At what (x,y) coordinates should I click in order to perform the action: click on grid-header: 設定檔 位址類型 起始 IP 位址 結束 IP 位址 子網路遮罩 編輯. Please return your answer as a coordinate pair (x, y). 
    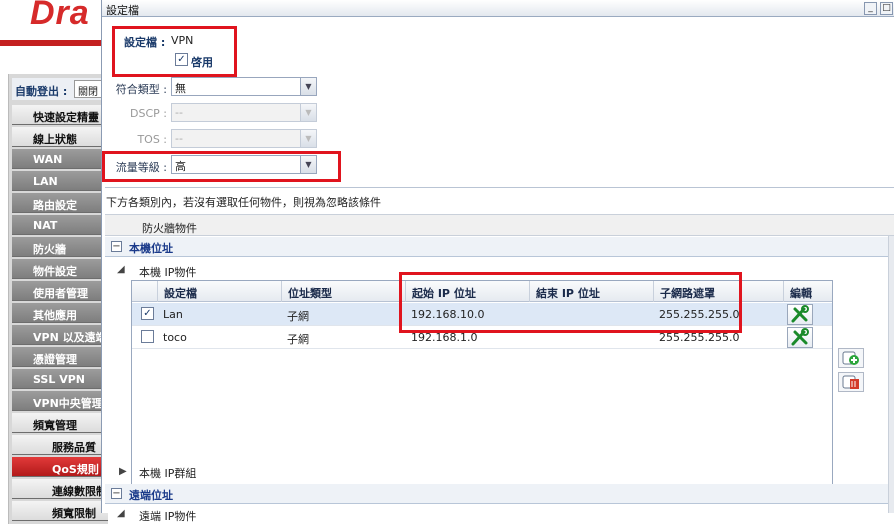
    Looking at the image, I should click on (482, 291).